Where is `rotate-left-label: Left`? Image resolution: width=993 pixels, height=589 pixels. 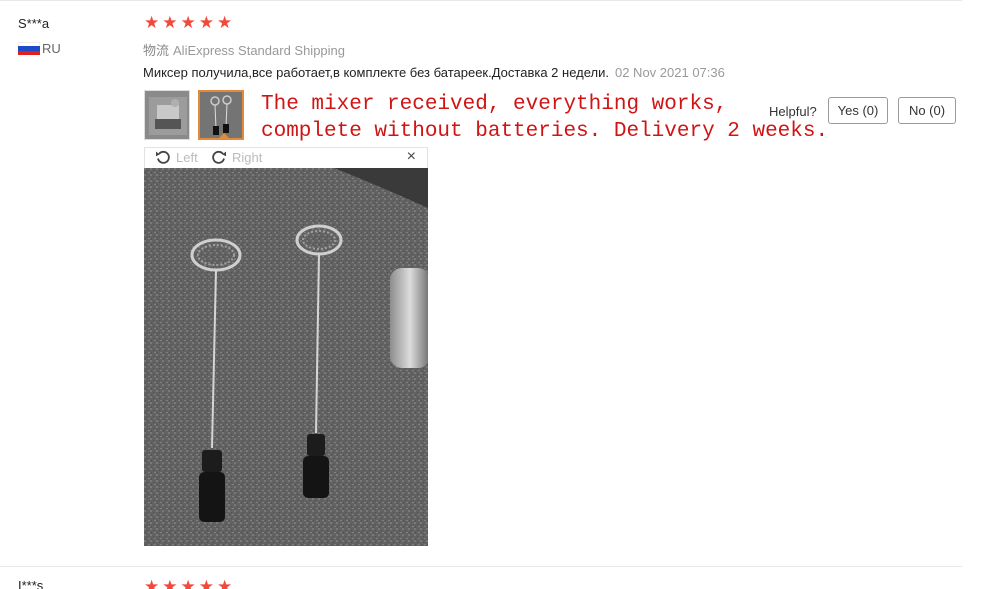 rotate-left-label: Left is located at coordinates (187, 157).